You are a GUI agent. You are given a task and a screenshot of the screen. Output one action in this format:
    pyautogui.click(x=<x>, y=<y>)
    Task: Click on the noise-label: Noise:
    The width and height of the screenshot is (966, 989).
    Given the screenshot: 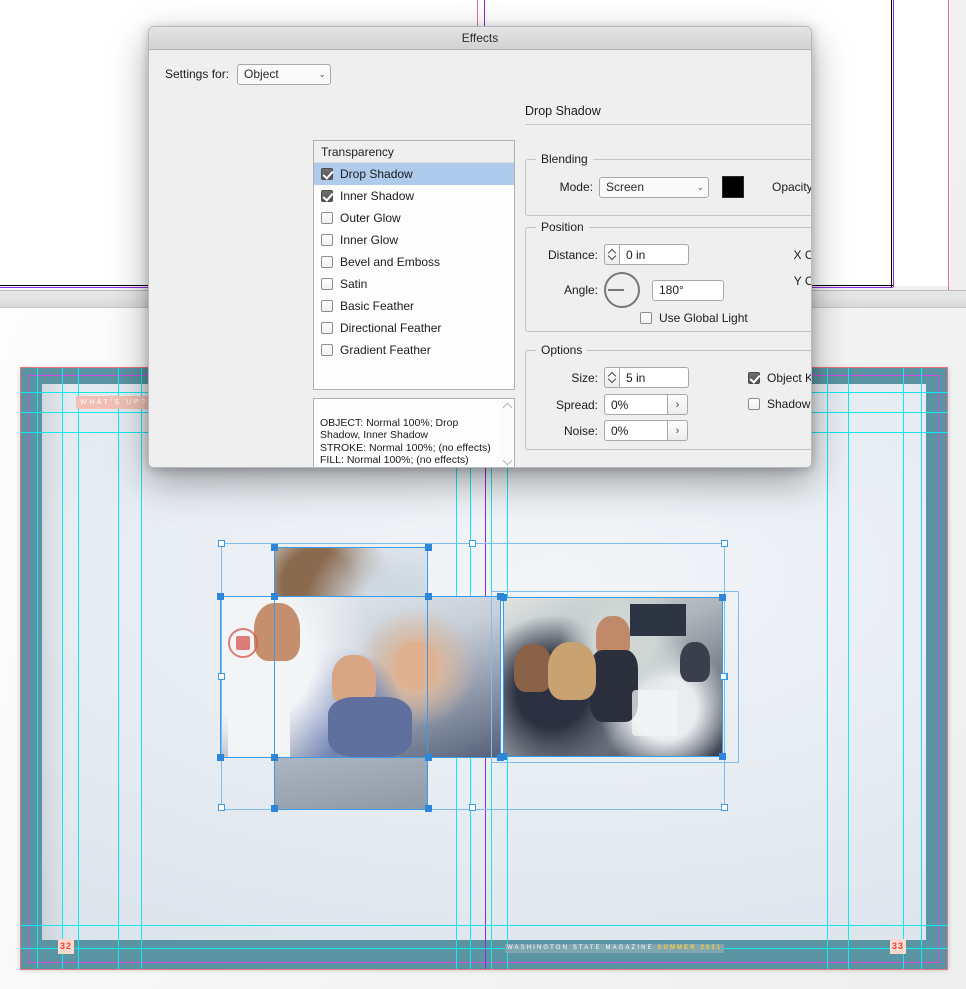 What is the action you would take?
    pyautogui.click(x=580, y=430)
    